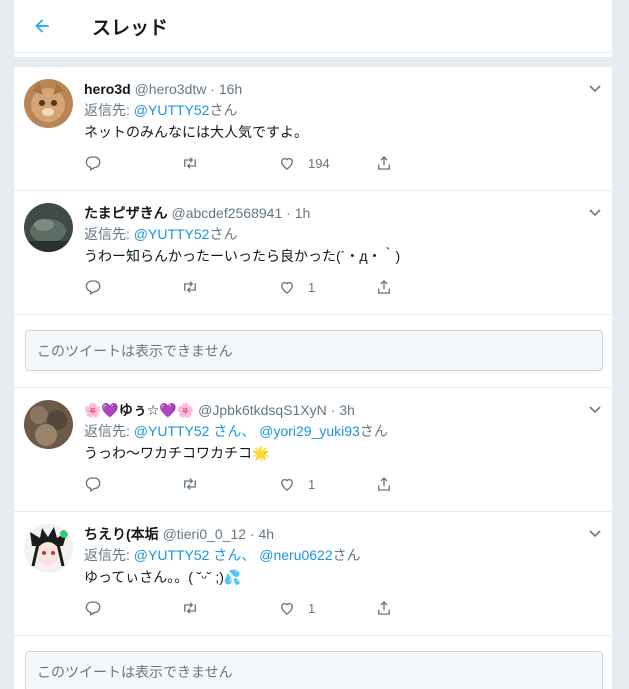 The width and height of the screenshot is (629, 689). Describe the element at coordinates (107, 89) in the screenshot. I see `display-name: hero3d` at that location.